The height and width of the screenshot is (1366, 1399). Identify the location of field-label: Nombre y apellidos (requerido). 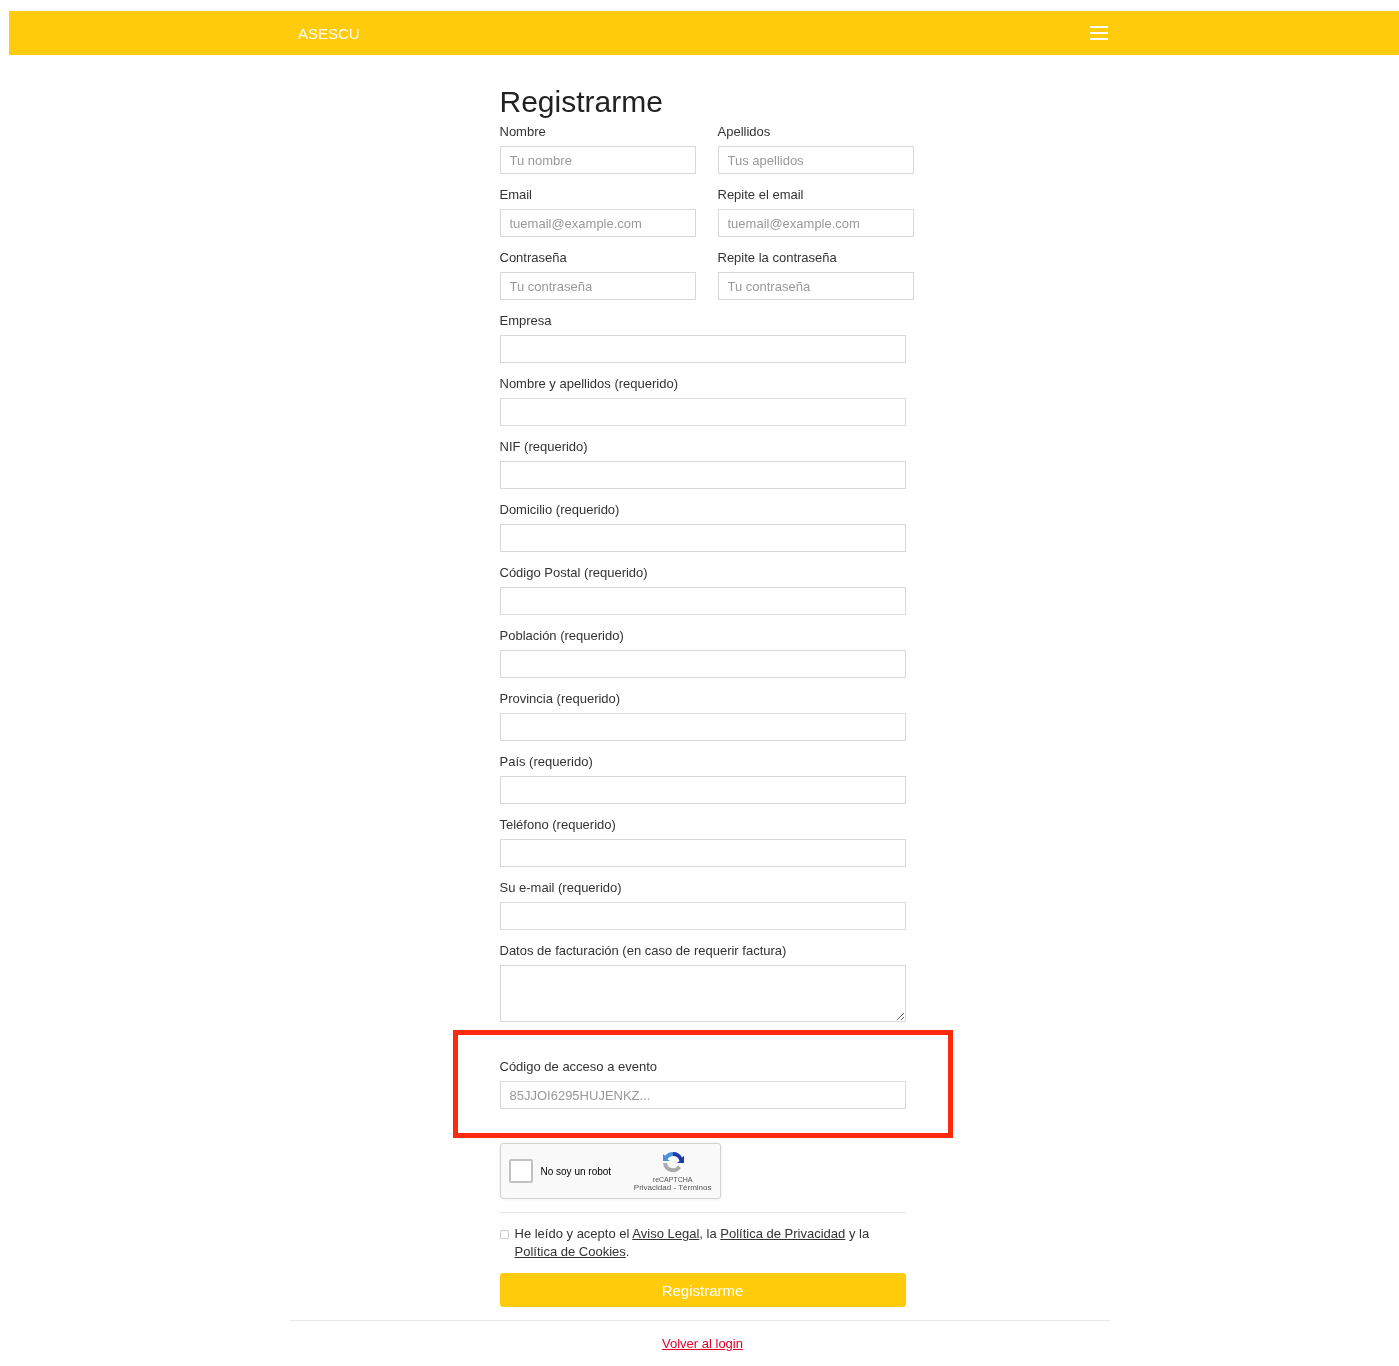
(589, 383).